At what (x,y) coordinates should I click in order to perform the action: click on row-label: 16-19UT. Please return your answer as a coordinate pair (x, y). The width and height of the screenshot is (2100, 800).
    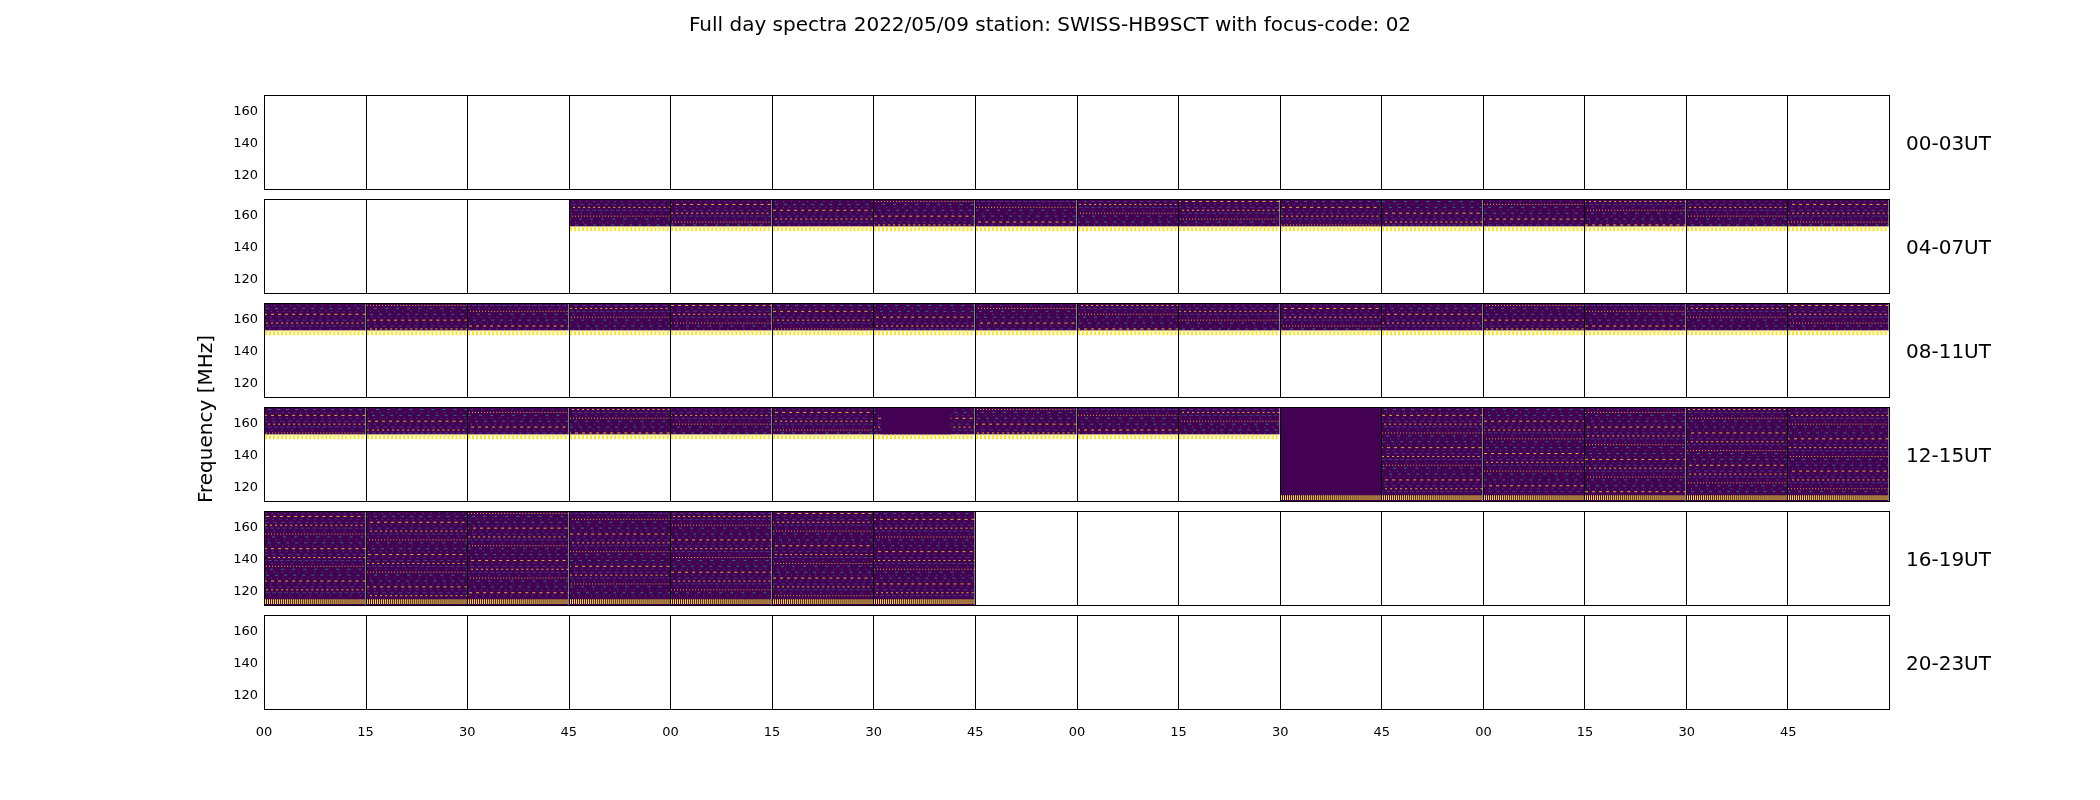
    Looking at the image, I should click on (1948, 559).